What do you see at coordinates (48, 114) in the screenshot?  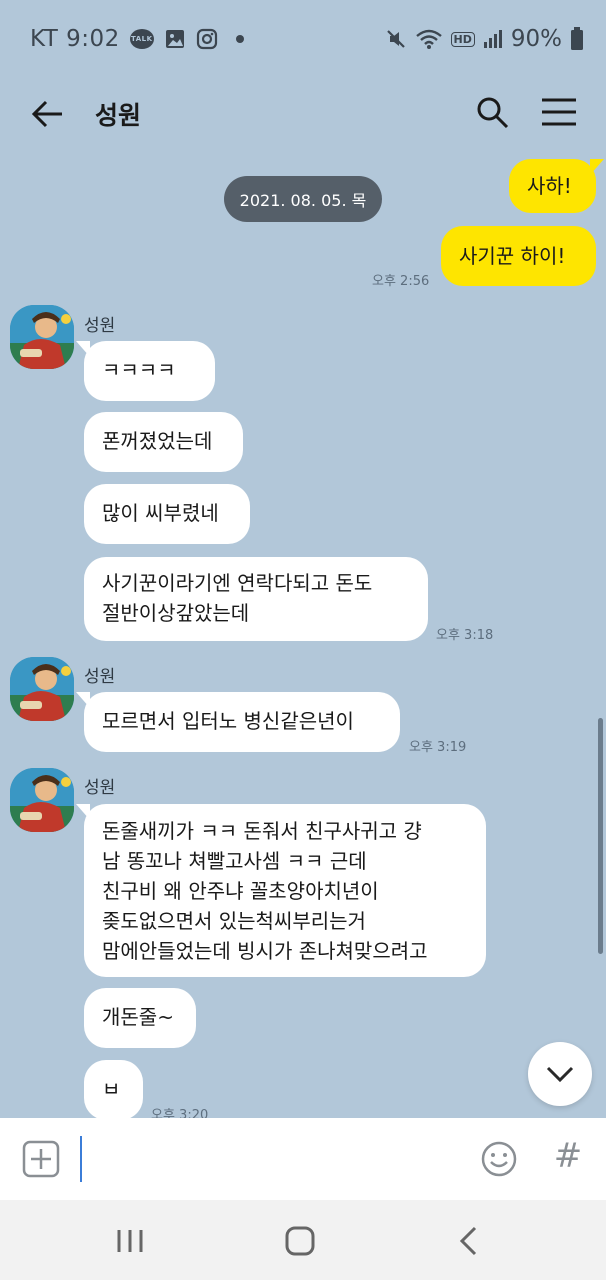 I see `back-arrow-icon` at bounding box center [48, 114].